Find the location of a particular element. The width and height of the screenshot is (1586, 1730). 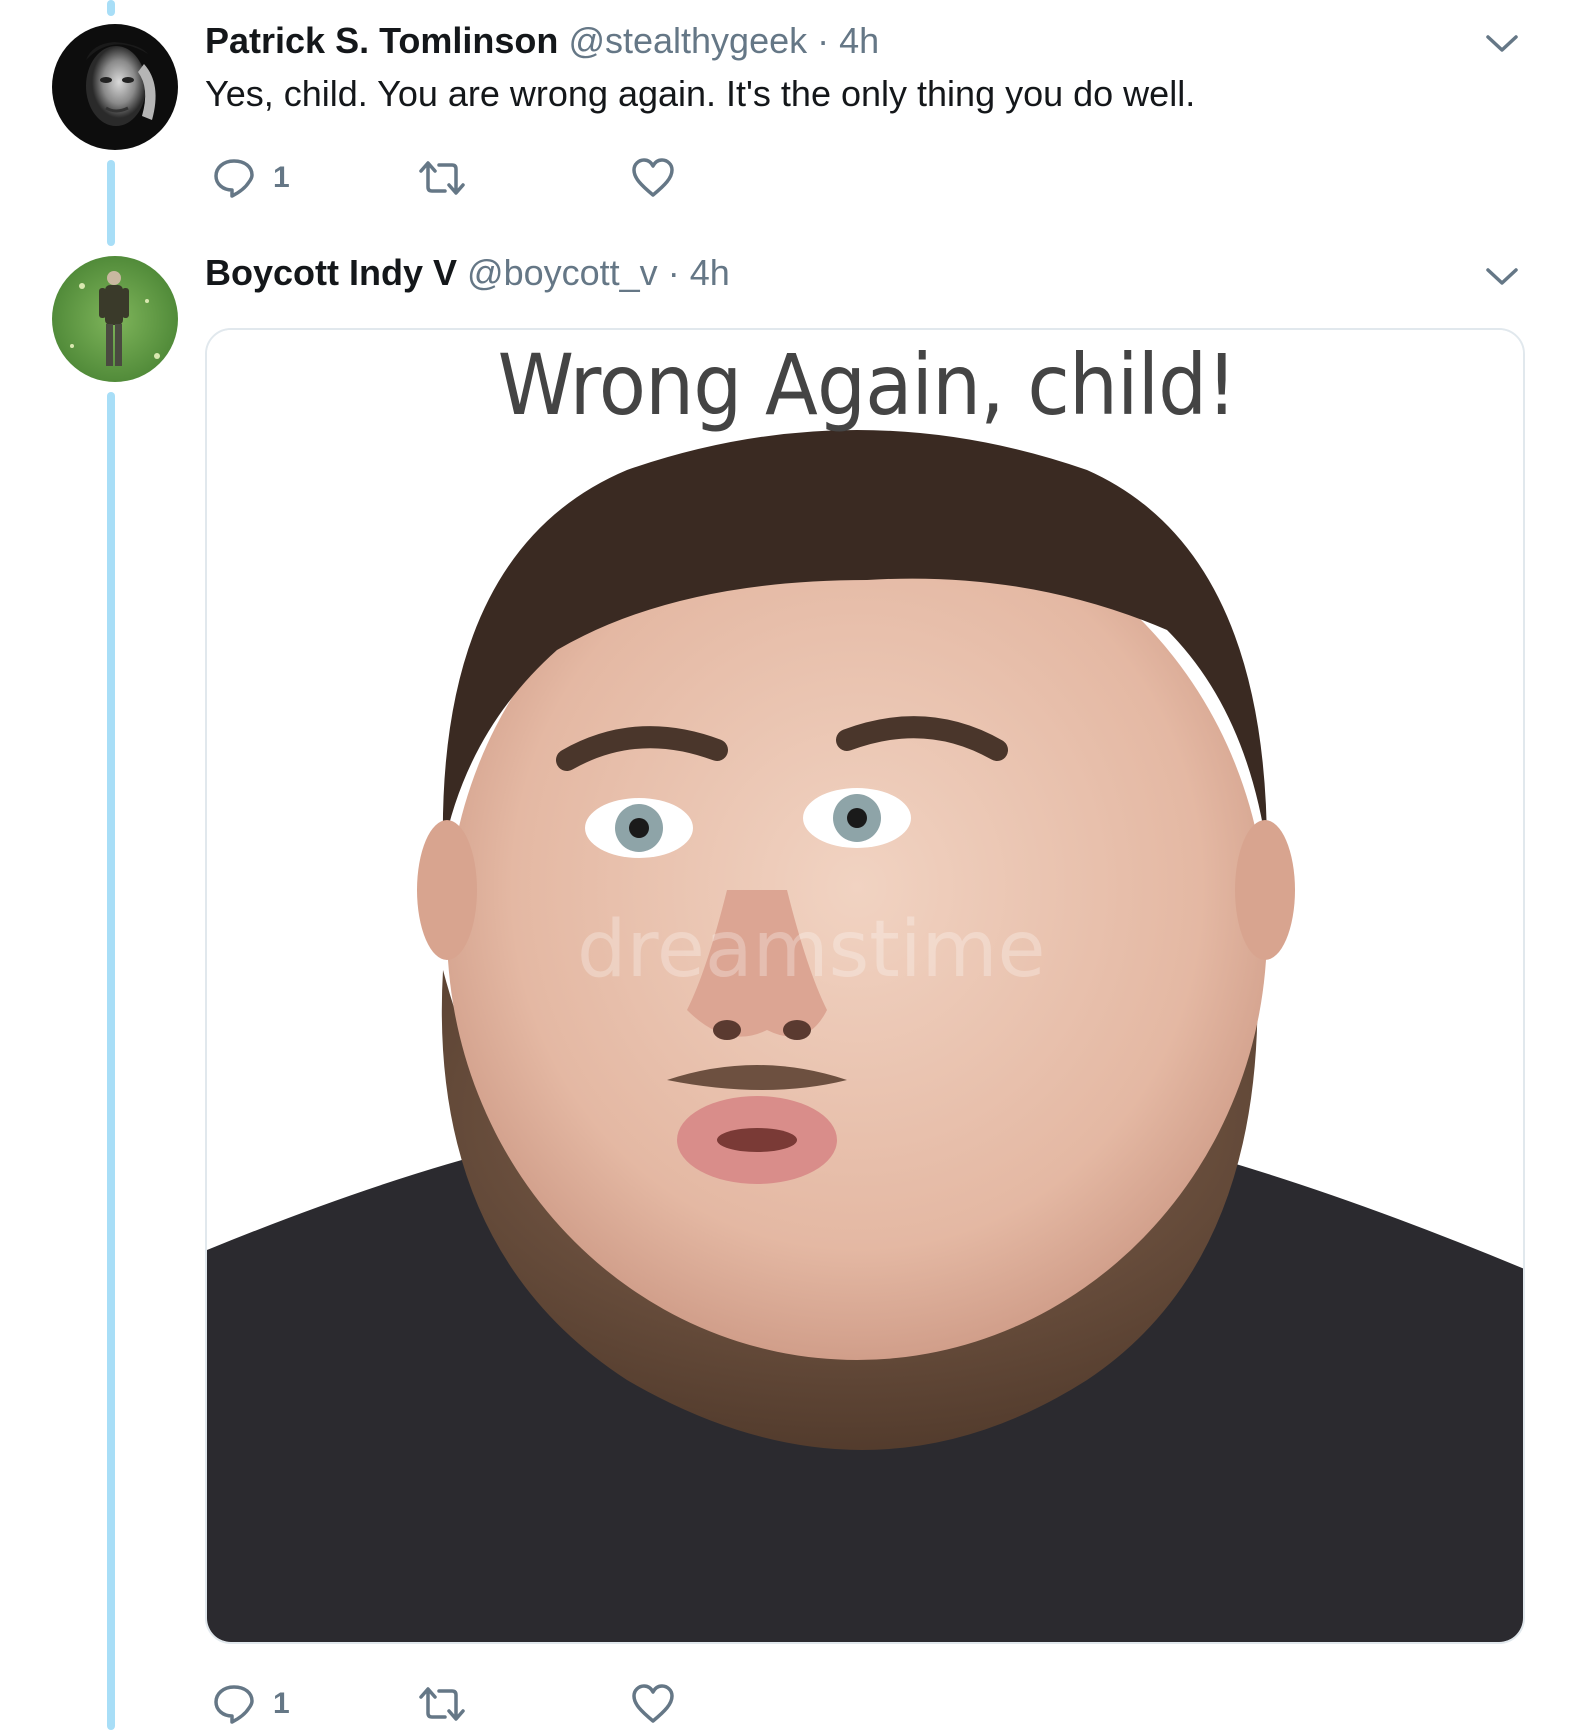

tweet-header: Boycott Indy V @boycott_v · 4h is located at coordinates (467, 273).